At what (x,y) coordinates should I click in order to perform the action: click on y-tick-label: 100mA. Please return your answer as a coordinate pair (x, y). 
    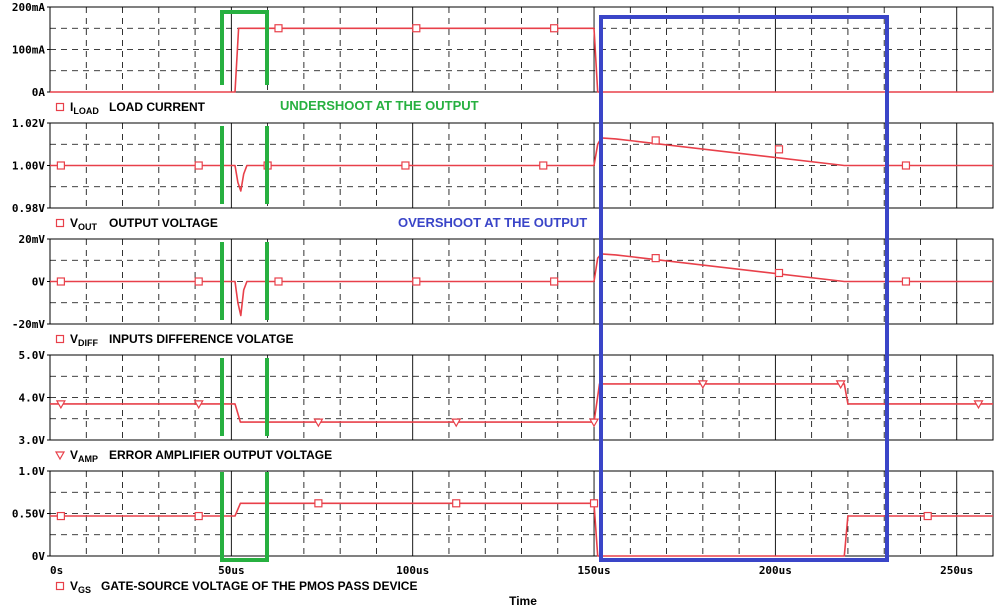
    Looking at the image, I should click on (28, 50).